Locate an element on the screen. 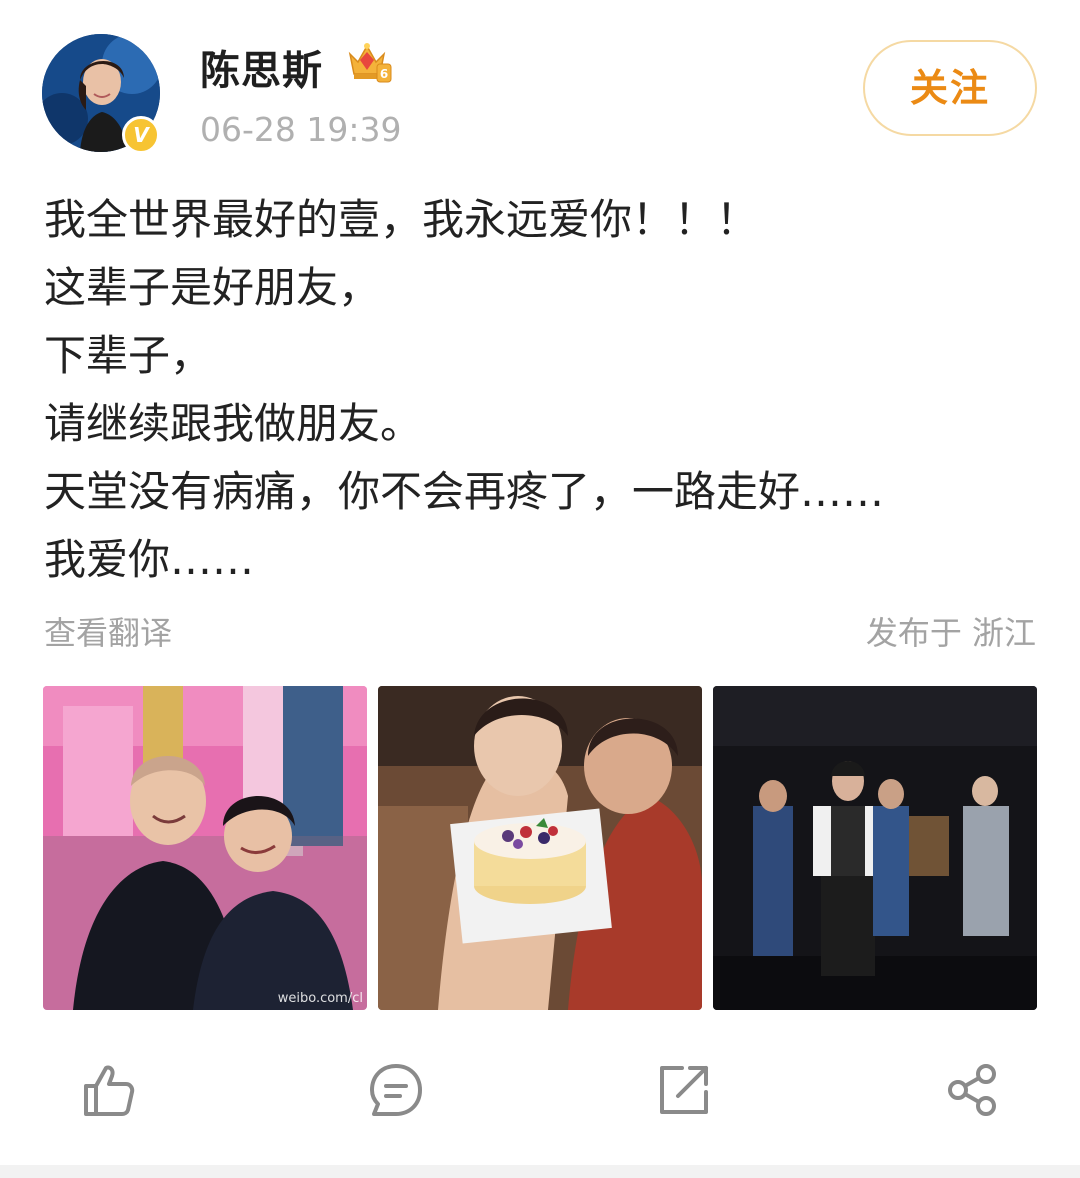 The image size is (1080, 1178). post-timestamp: 06-28 19:39 is located at coordinates (301, 129).